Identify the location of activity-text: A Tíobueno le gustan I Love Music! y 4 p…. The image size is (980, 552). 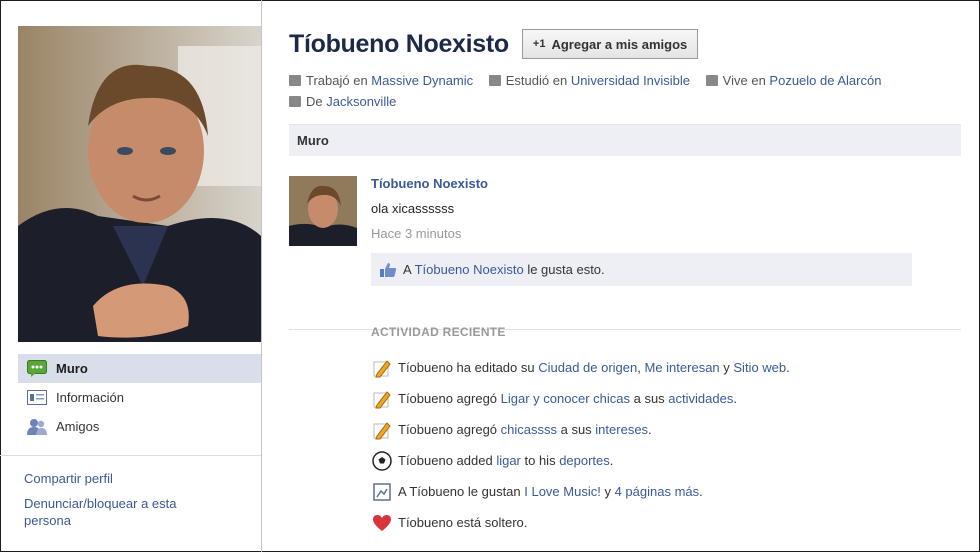
(550, 491).